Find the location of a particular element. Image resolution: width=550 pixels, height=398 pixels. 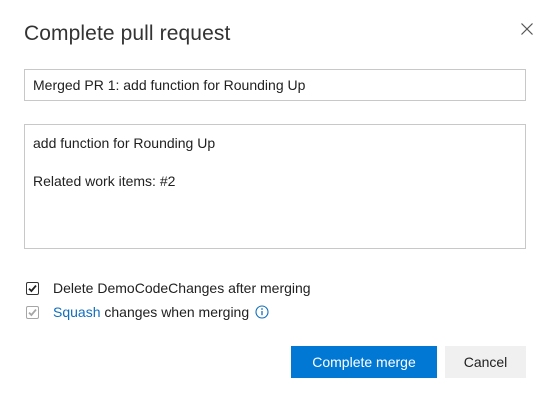

description-line: Related work items: #2 is located at coordinates (104, 181).